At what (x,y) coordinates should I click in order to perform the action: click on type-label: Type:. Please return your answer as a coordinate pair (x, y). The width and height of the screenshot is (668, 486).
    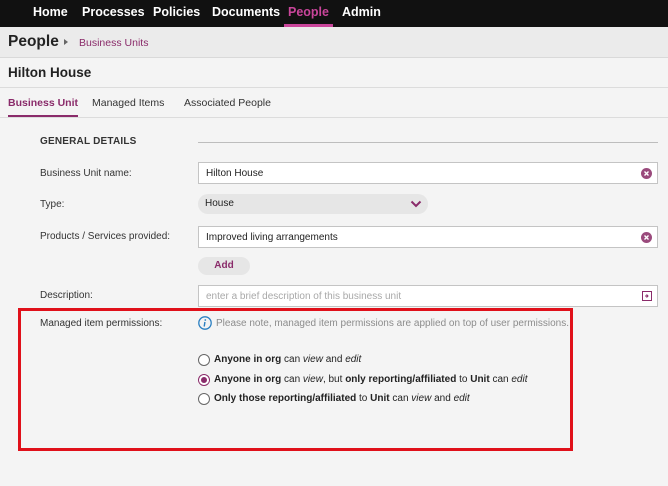
    Looking at the image, I should click on (52, 204).